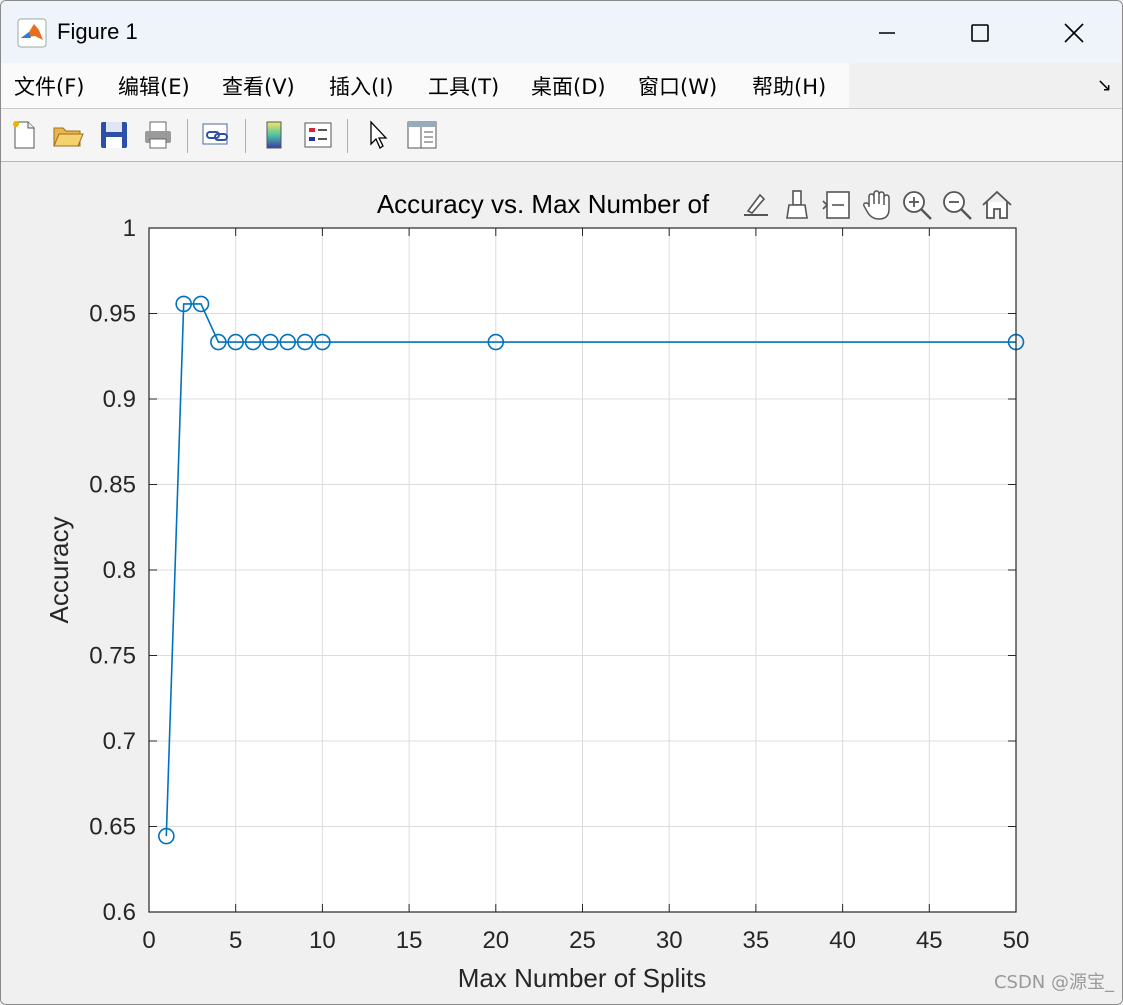 This screenshot has width=1123, height=1005. What do you see at coordinates (669, 940) in the screenshot?
I see `x-tick-label: 30` at bounding box center [669, 940].